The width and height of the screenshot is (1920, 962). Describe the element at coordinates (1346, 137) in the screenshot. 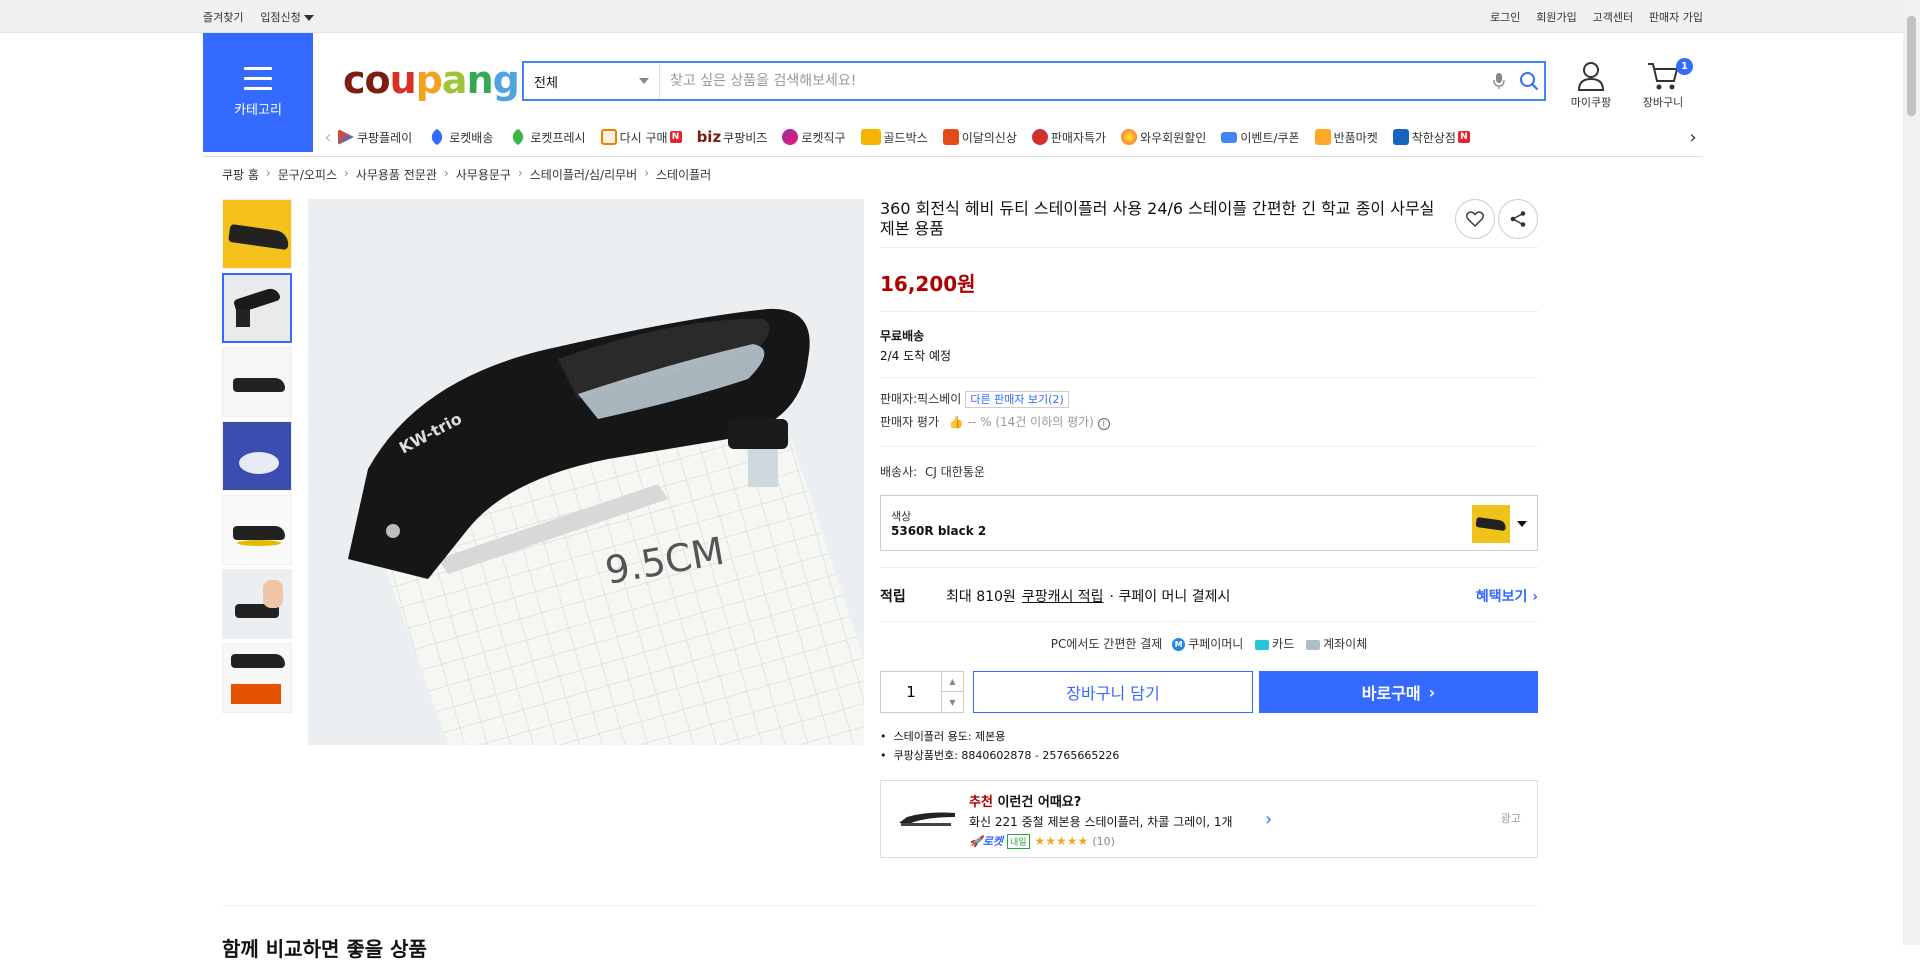

I see `nav-item-return-market: 반품마켓` at that location.